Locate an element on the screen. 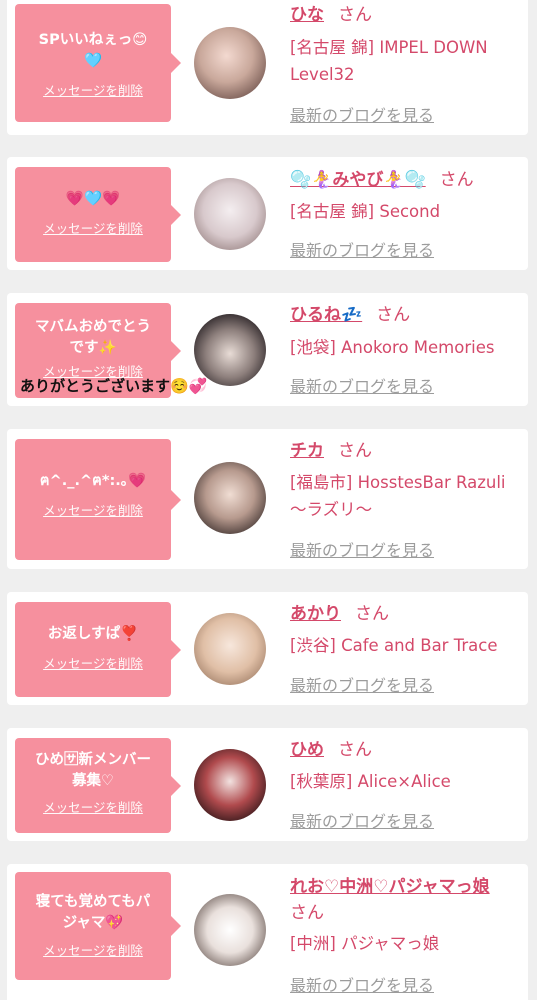 Image resolution: width=537 pixels, height=1000 pixels. message-text: 💗🩵💗 is located at coordinates (93, 199).